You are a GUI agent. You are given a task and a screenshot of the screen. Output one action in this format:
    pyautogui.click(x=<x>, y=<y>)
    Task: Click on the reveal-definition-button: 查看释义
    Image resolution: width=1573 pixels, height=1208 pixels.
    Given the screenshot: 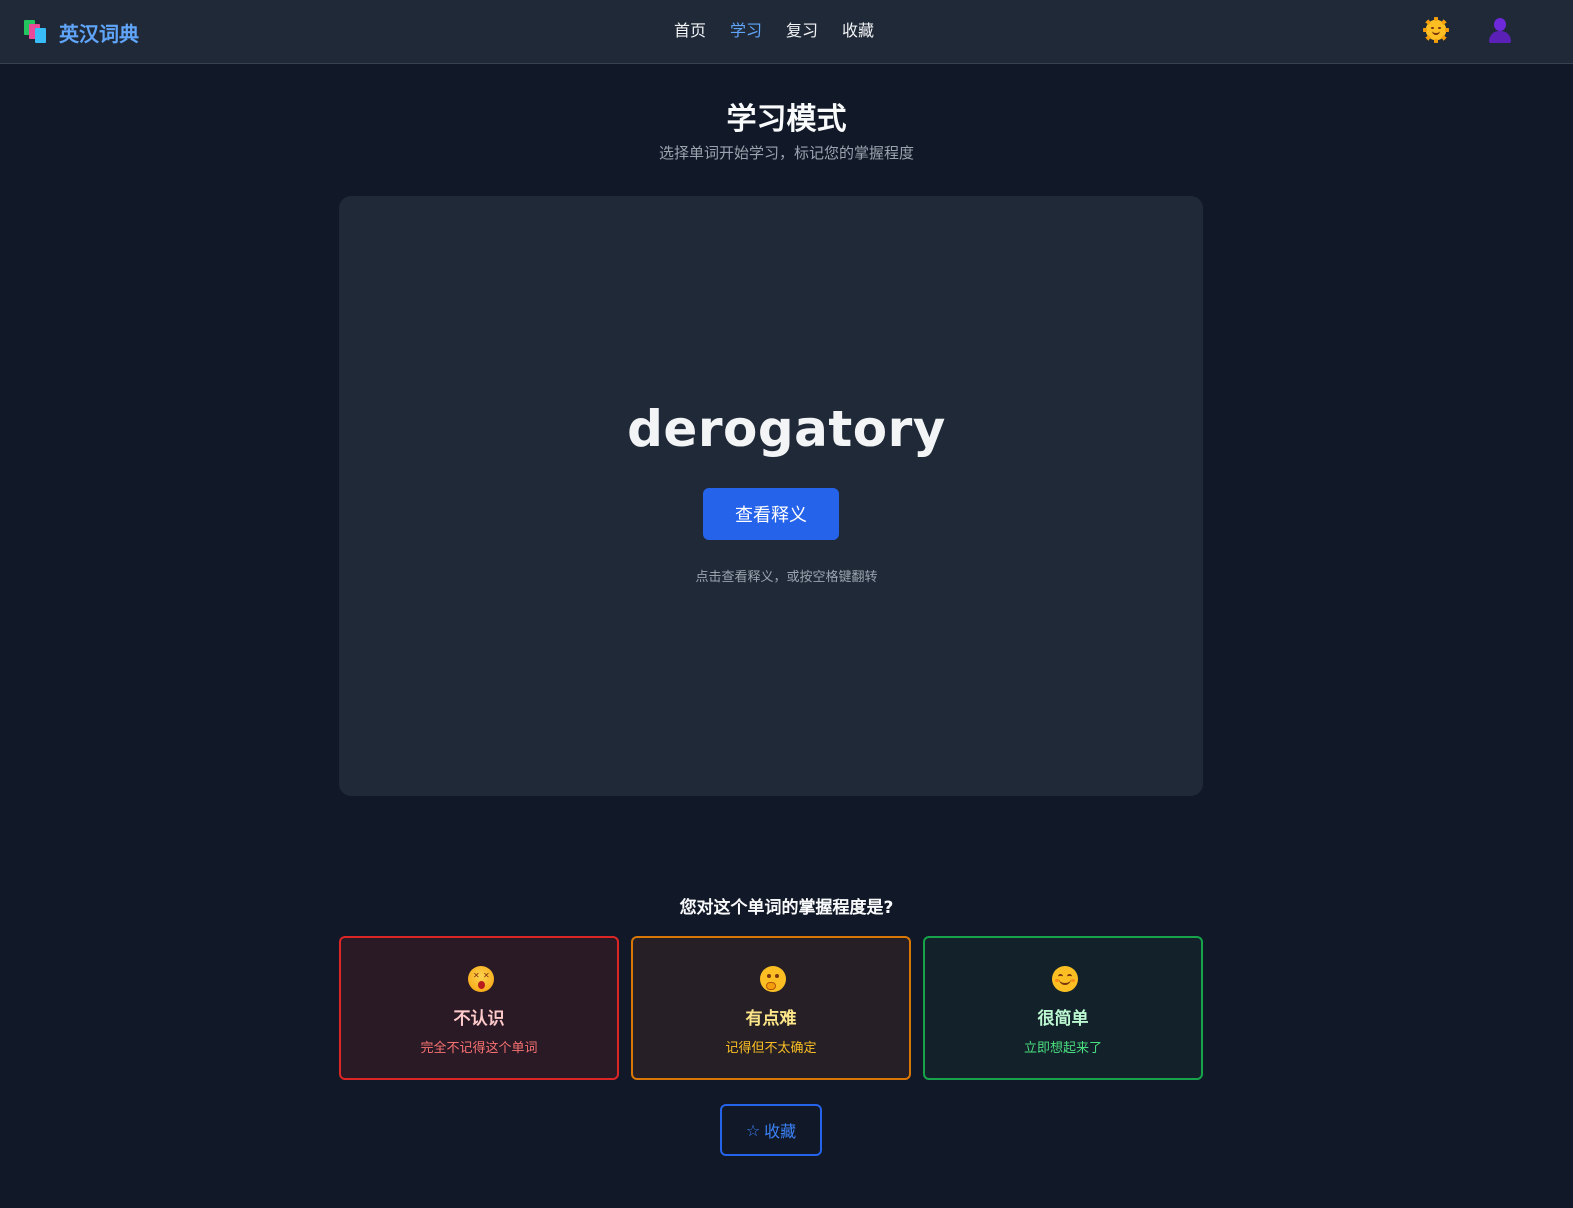 What is the action you would take?
    pyautogui.click(x=771, y=514)
    